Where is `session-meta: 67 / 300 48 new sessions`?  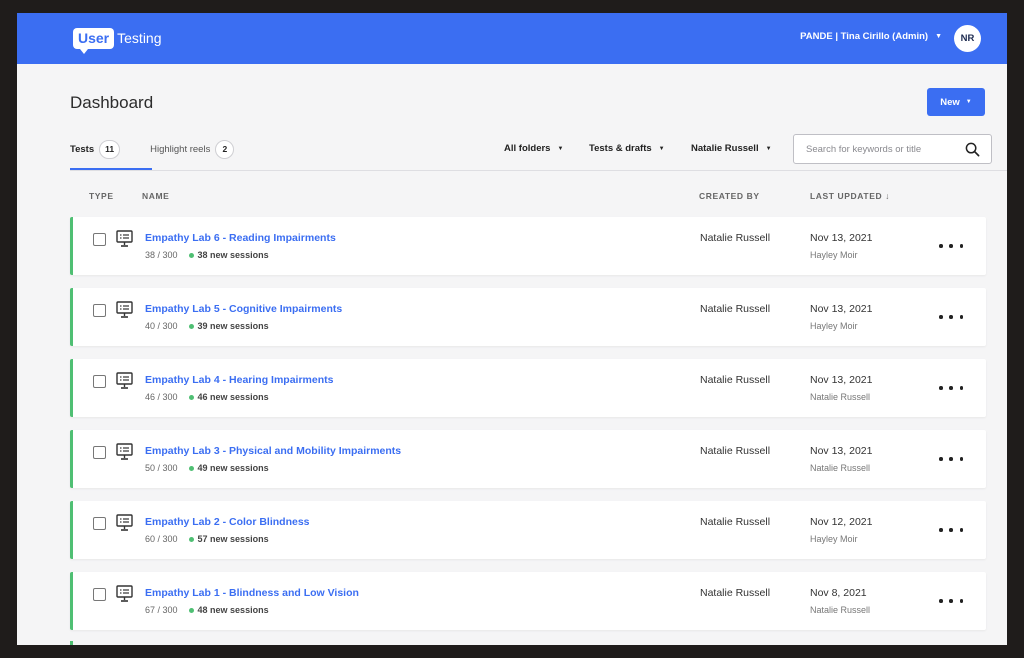 session-meta: 67 / 300 48 new sessions is located at coordinates (207, 610).